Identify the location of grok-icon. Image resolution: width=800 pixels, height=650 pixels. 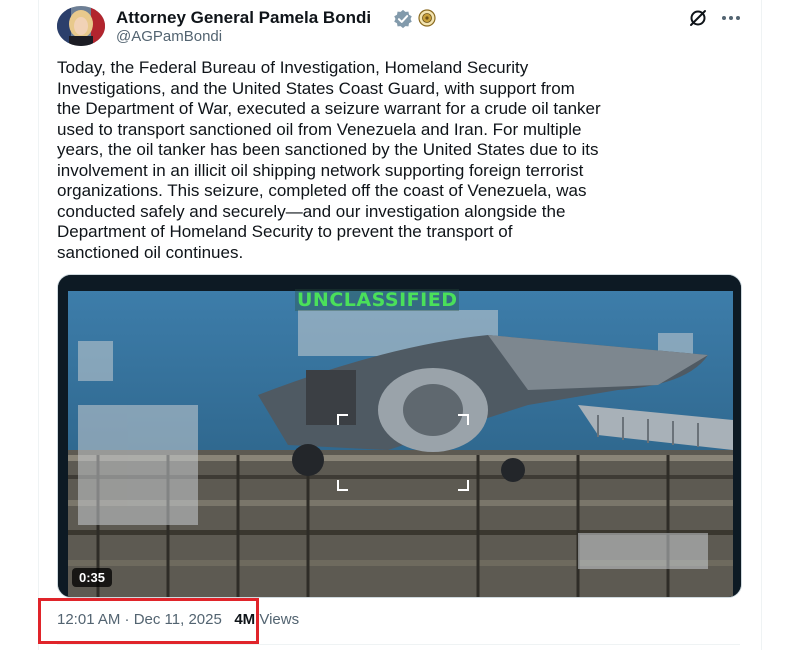
(698, 18).